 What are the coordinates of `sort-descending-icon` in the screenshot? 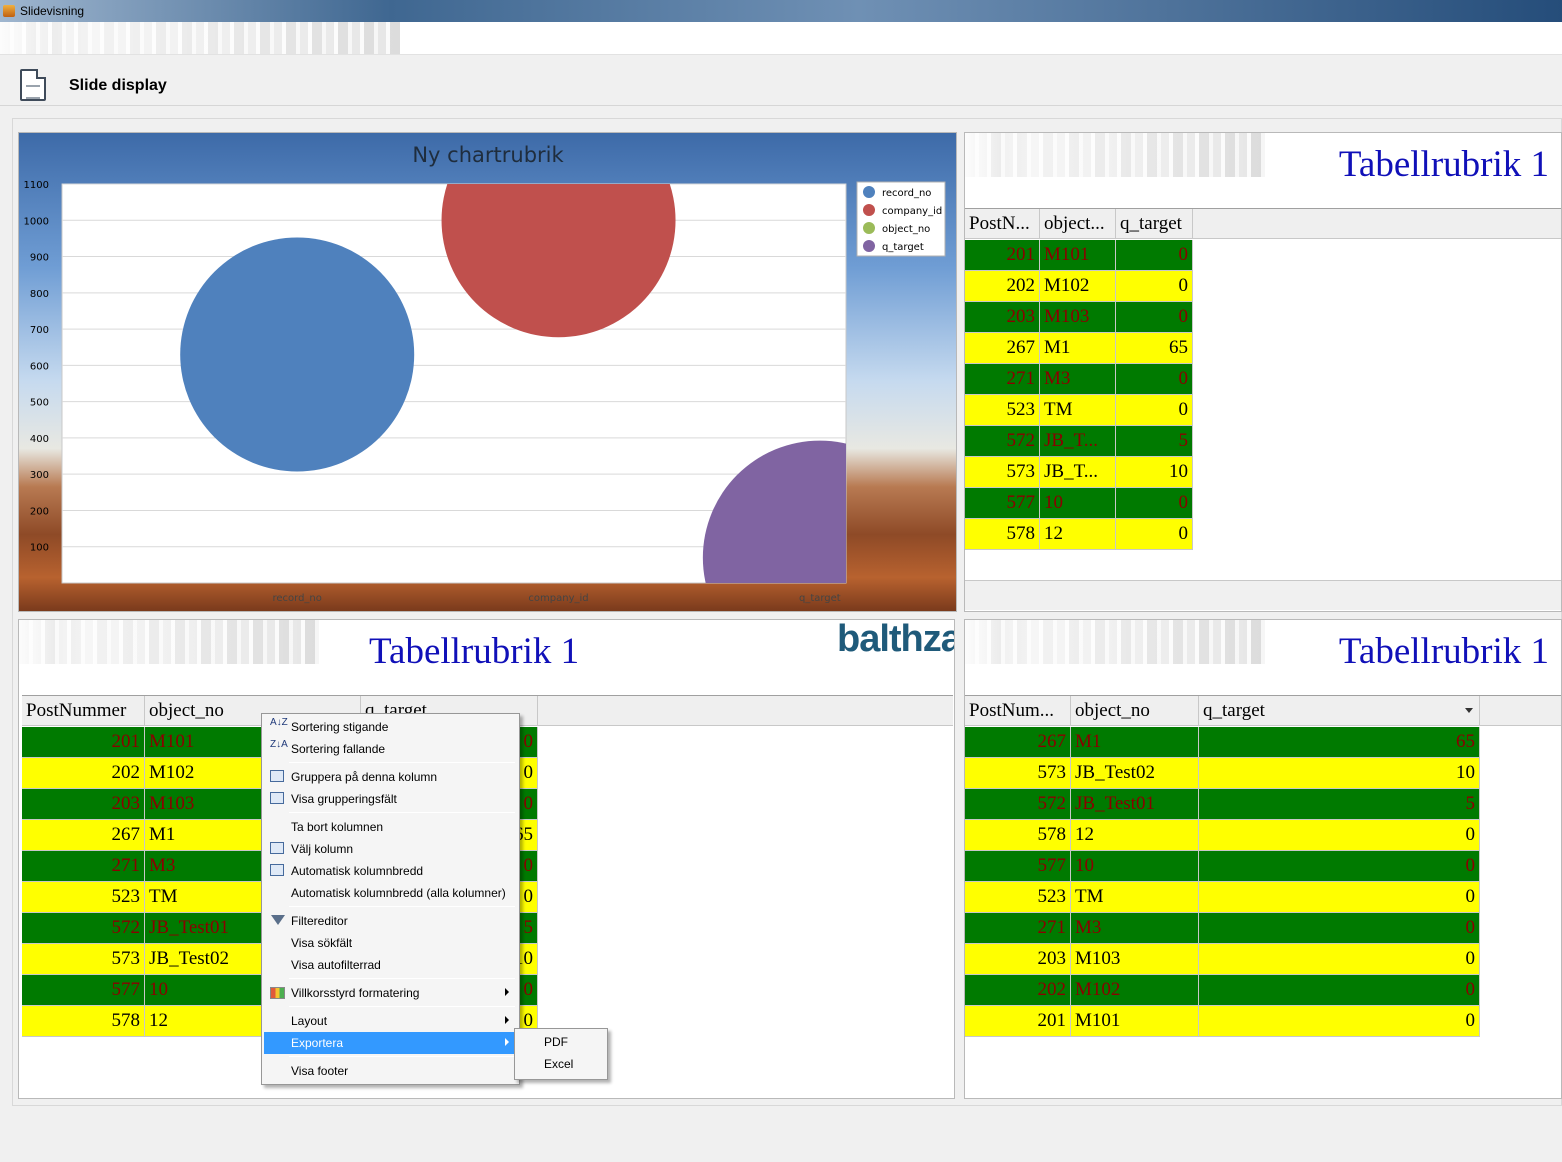 It's located at (1469, 710).